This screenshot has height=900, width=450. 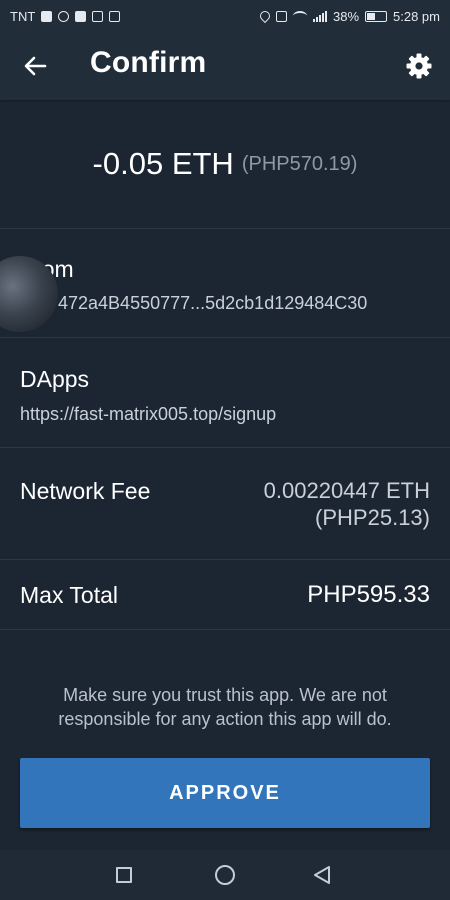 What do you see at coordinates (225, 283) in the screenshot?
I see `from-row: From 472a4B4550777...5d2cb1d129484C30` at bounding box center [225, 283].